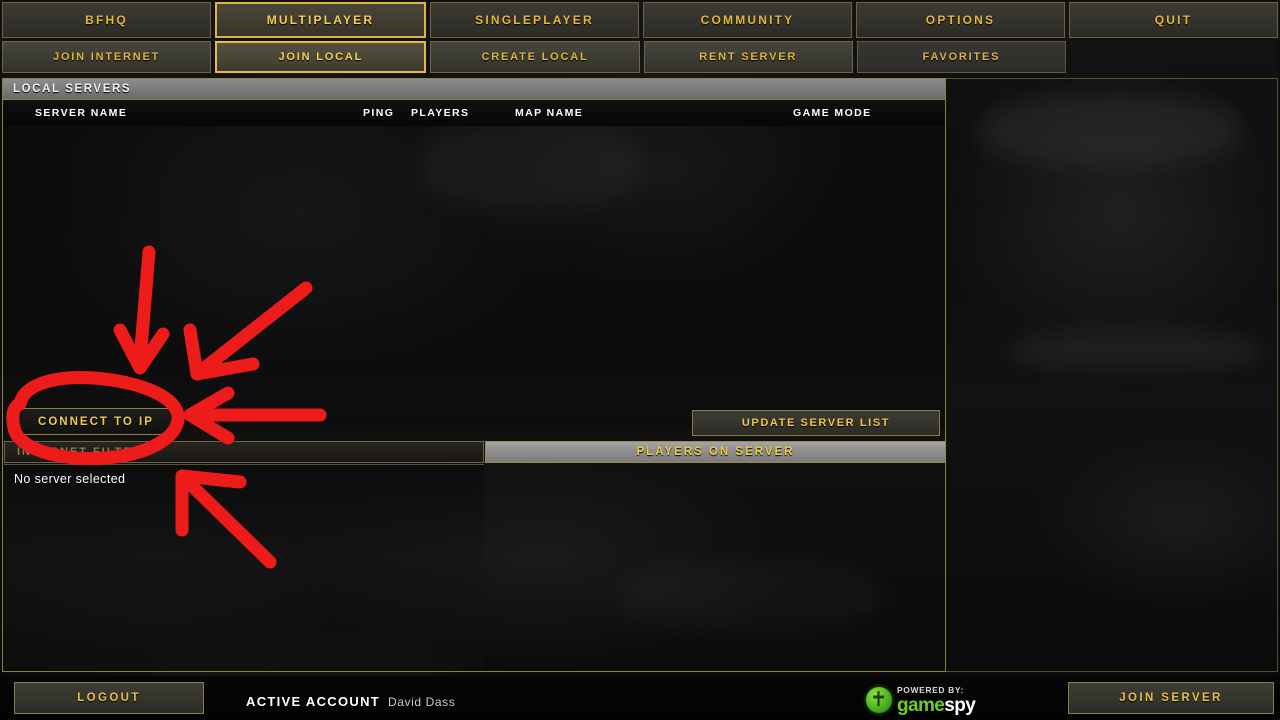 The height and width of the screenshot is (720, 1280). Describe the element at coordinates (81, 113) in the screenshot. I see `column-header-server-name: SERVER NAME` at that location.